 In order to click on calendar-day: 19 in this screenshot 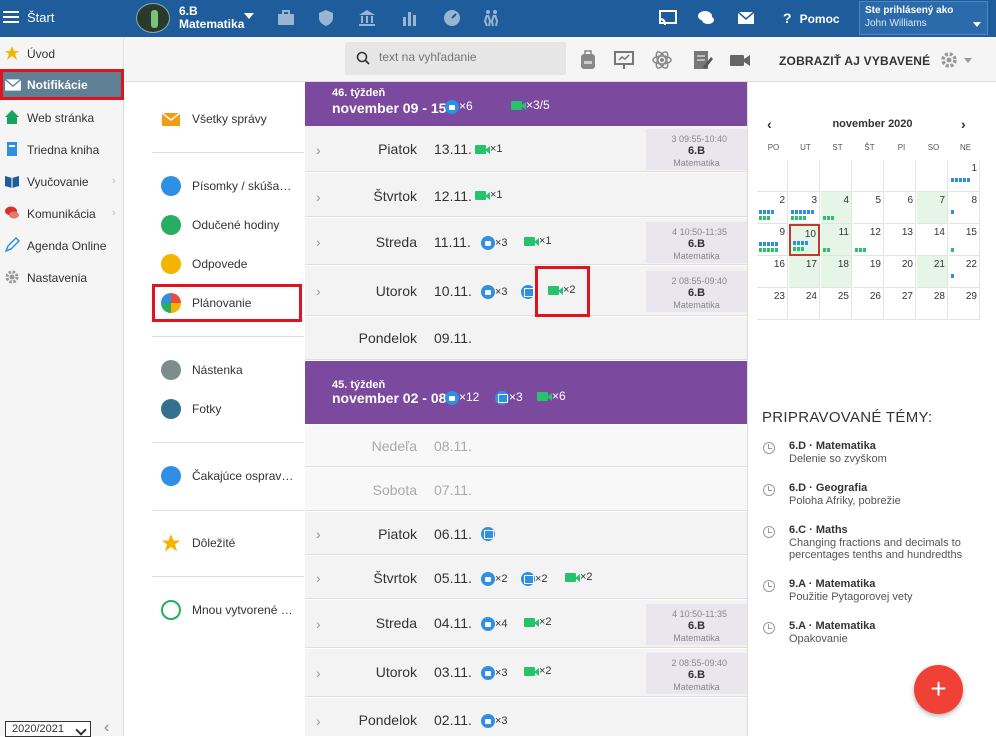, I will do `click(868, 272)`.